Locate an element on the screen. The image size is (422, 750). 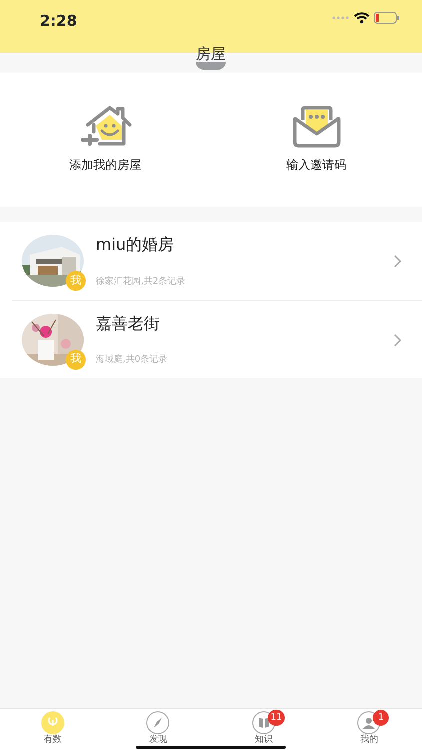
invite-code-button: 输入邀请码 is located at coordinates (316, 140).